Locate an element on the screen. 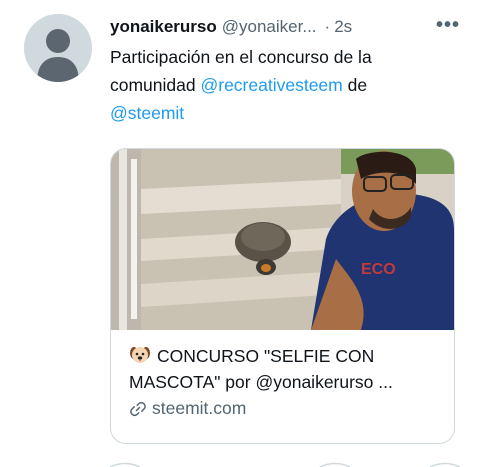 The image size is (480, 467). mention-recreativesteem: @recreativesteem is located at coordinates (271, 85).